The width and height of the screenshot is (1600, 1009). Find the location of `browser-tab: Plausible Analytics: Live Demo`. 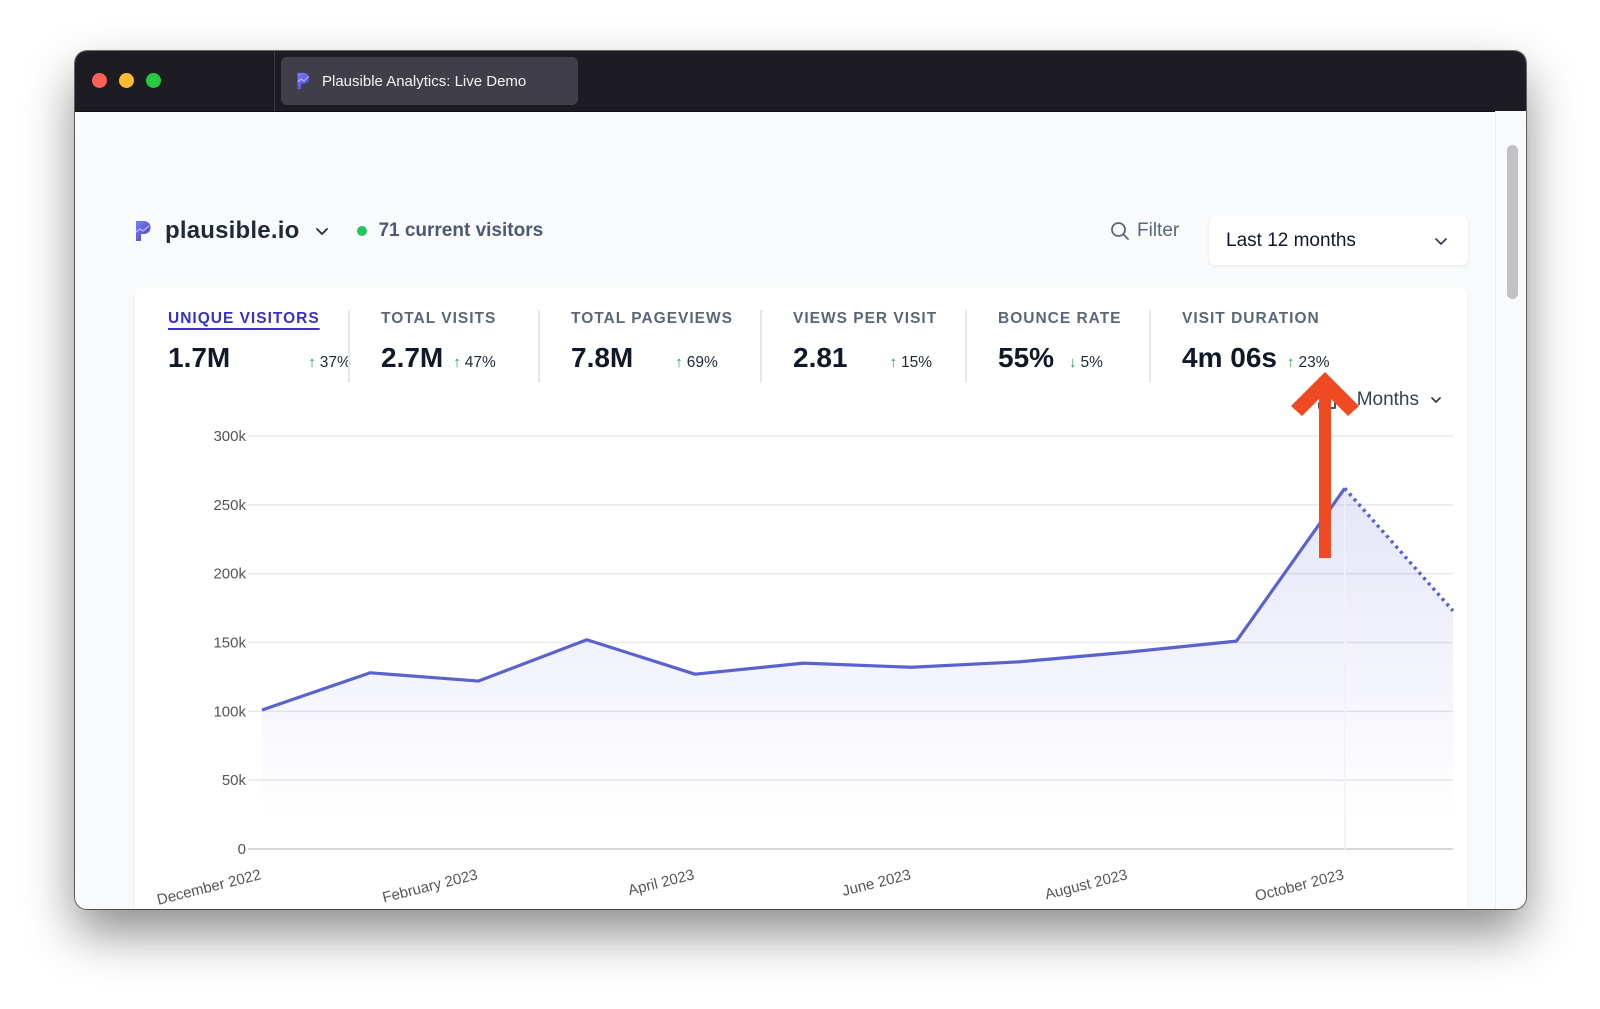

browser-tab: Plausible Analytics: Live Demo is located at coordinates (429, 81).